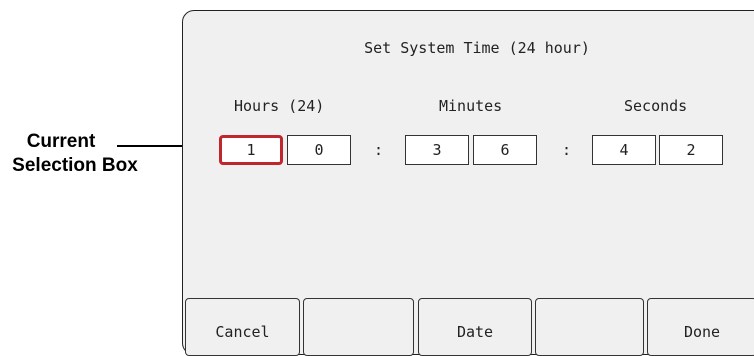 The width and height of the screenshot is (754, 356). Describe the element at coordinates (691, 150) in the screenshot. I see `seconds-ones-digit: 2` at that location.